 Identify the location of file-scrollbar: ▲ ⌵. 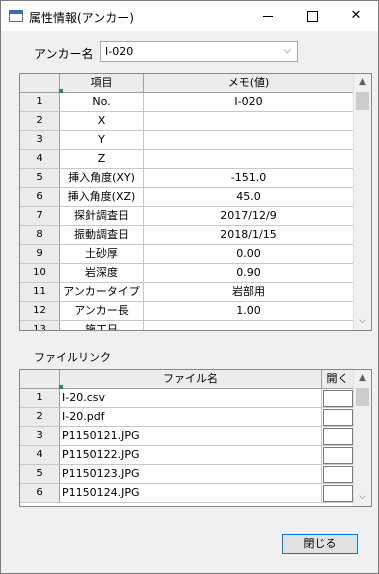
(362, 438).